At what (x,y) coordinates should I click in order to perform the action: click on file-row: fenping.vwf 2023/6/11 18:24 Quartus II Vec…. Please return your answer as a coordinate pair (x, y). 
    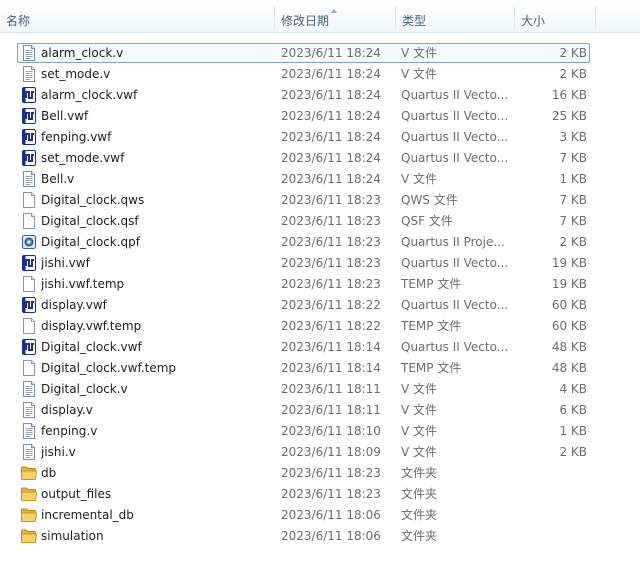
    Looking at the image, I should click on (320, 137).